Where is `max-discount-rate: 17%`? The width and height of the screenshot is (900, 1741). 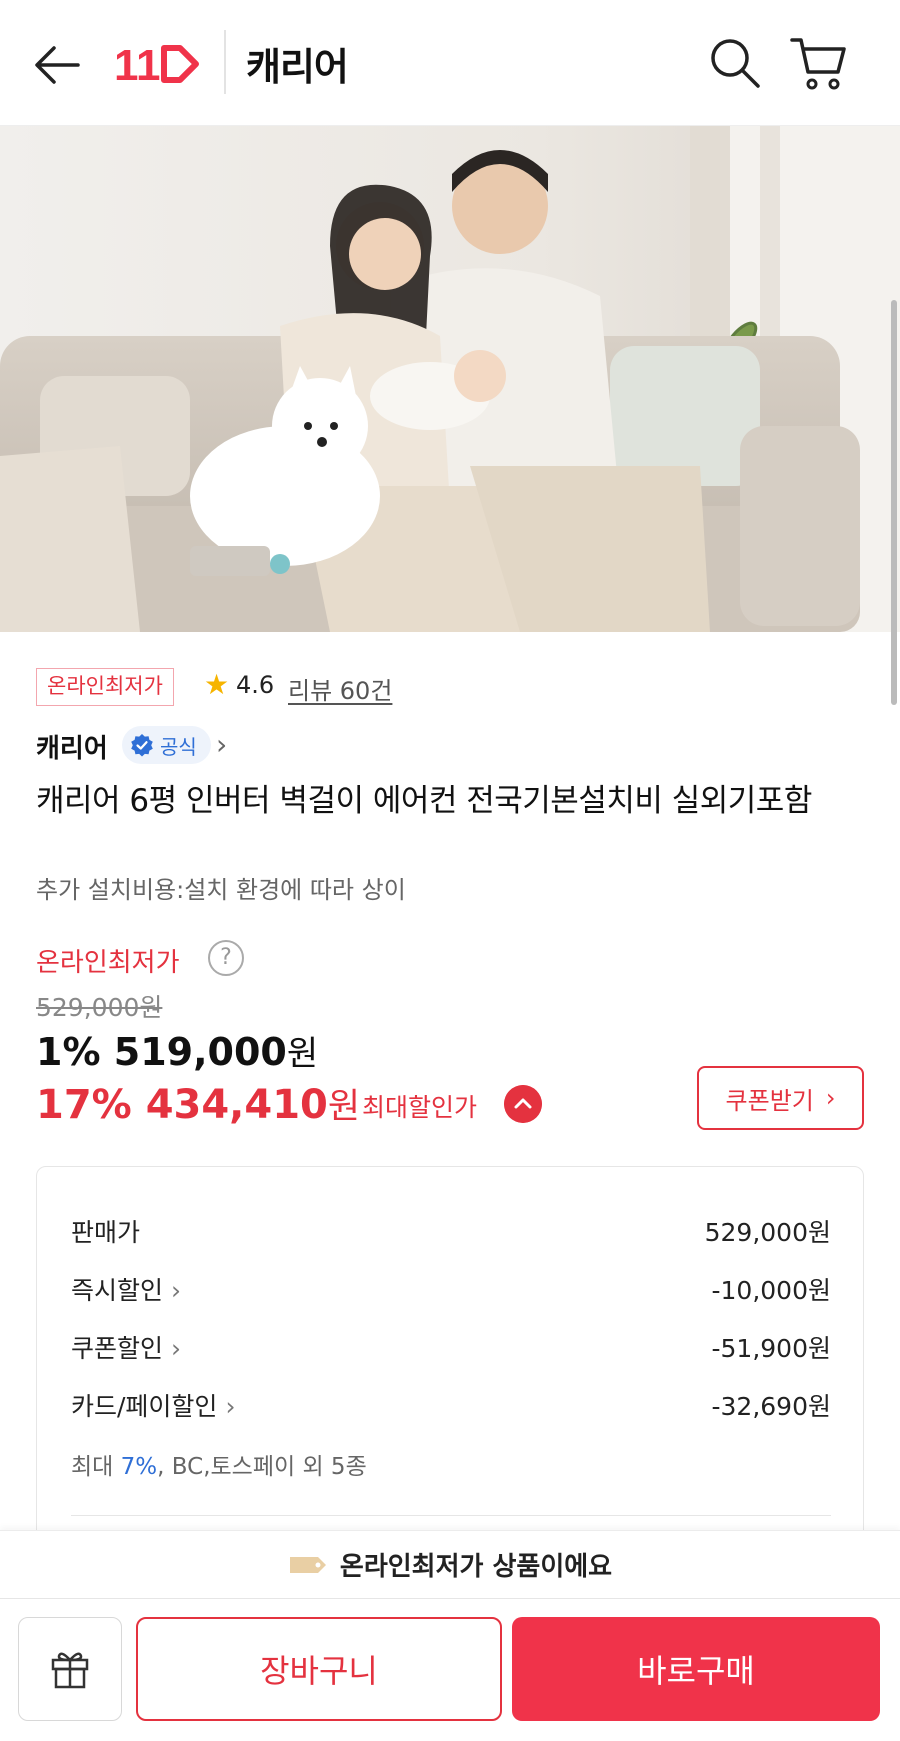 max-discount-rate: 17% is located at coordinates (84, 1105).